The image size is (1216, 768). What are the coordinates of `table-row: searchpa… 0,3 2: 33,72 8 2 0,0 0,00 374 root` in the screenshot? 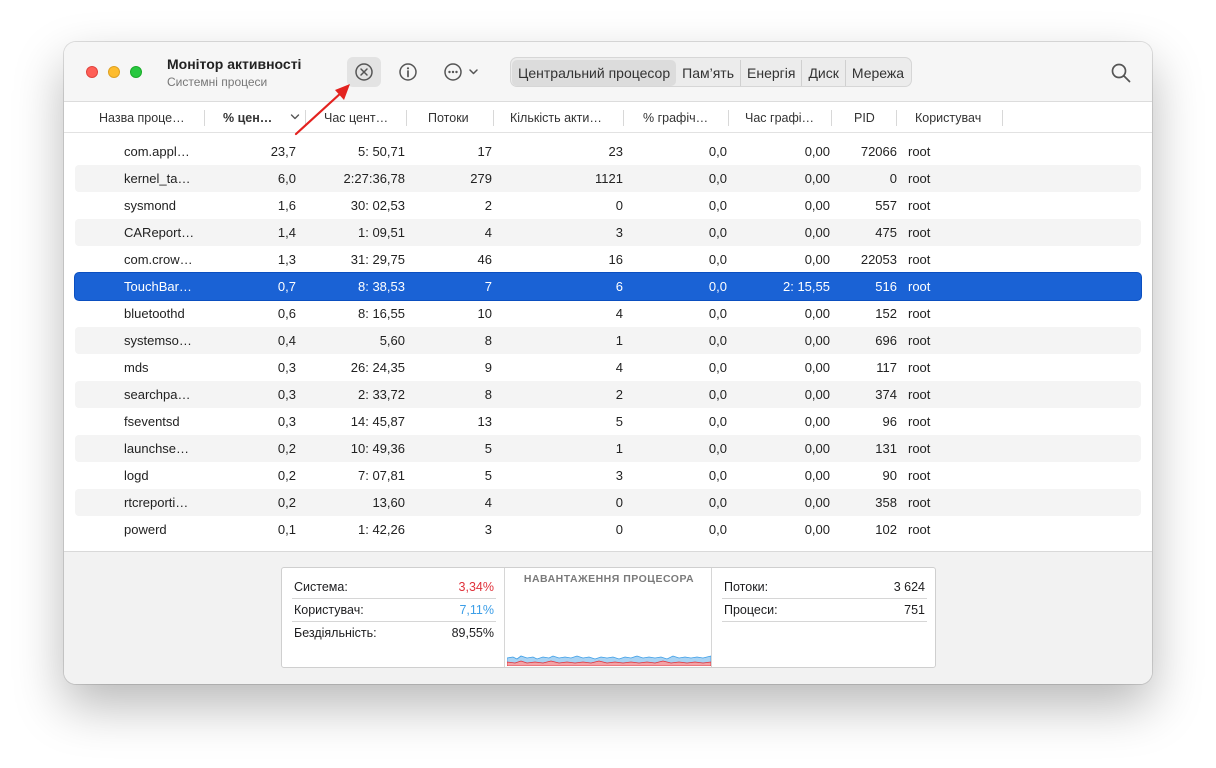 It's located at (608, 394).